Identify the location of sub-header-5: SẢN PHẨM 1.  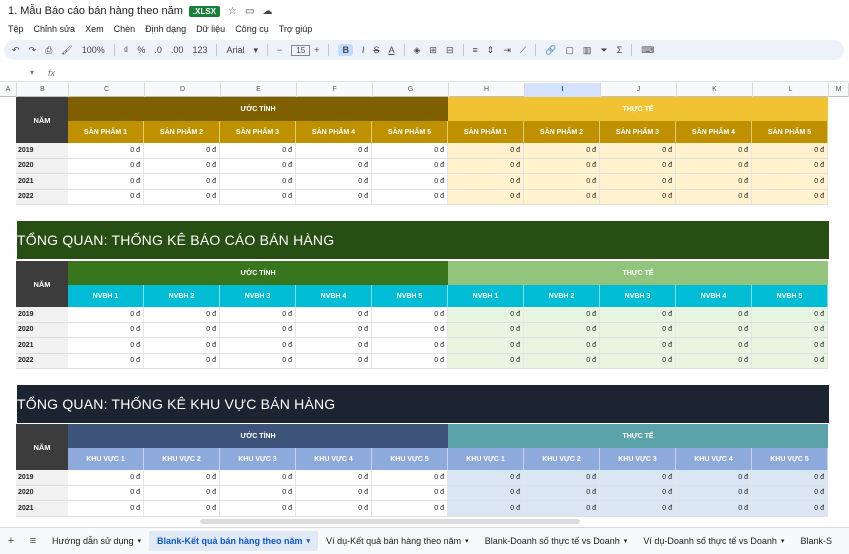
(486, 132).